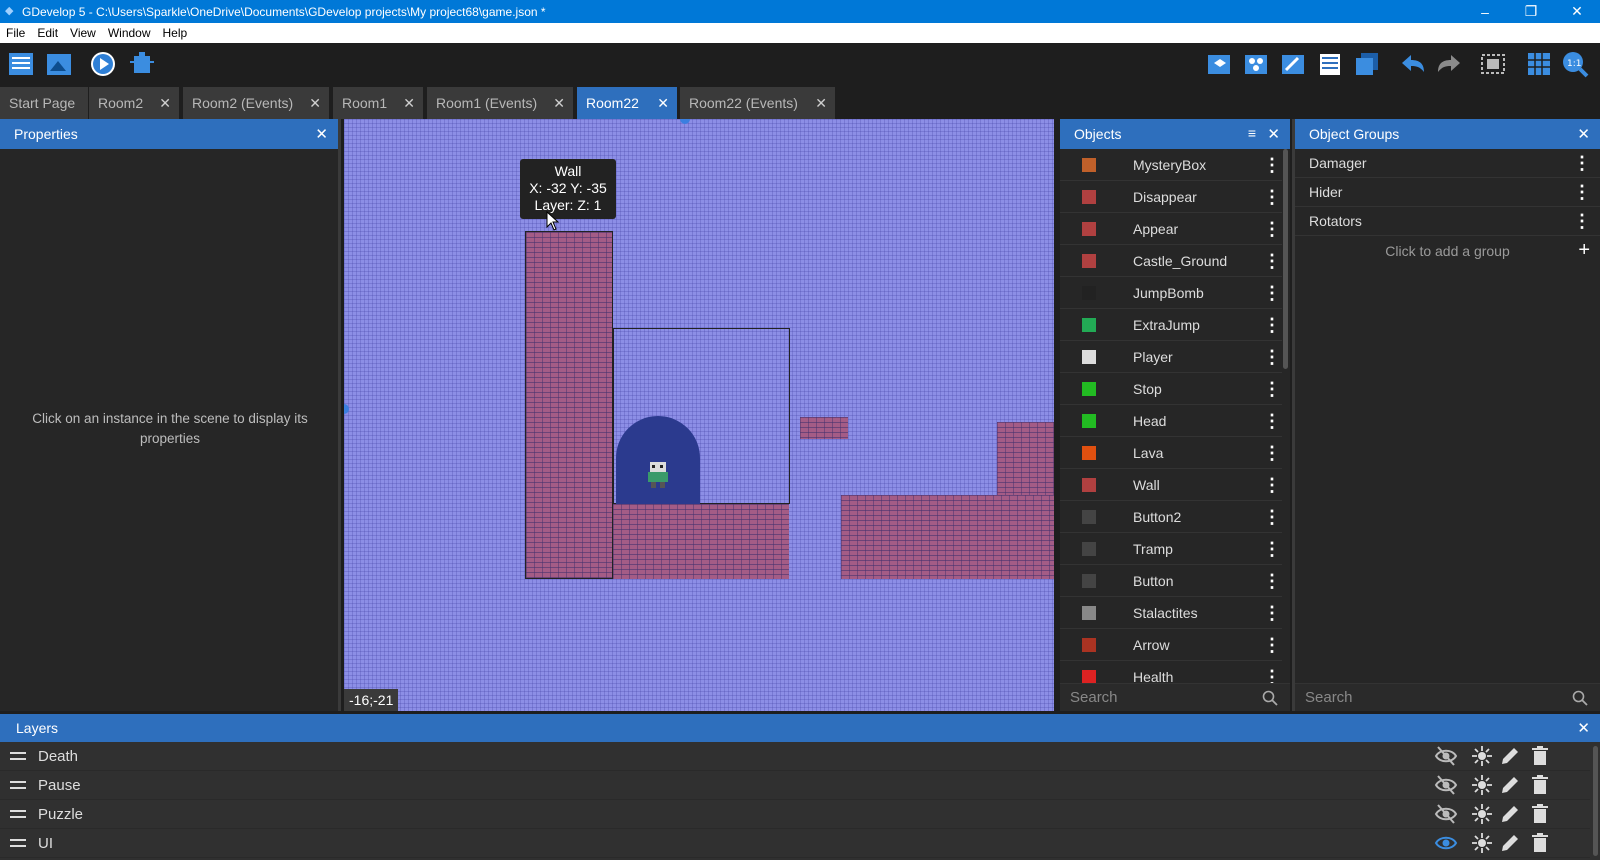  Describe the element at coordinates (947, 537) in the screenshot. I see `ground-instance` at that location.